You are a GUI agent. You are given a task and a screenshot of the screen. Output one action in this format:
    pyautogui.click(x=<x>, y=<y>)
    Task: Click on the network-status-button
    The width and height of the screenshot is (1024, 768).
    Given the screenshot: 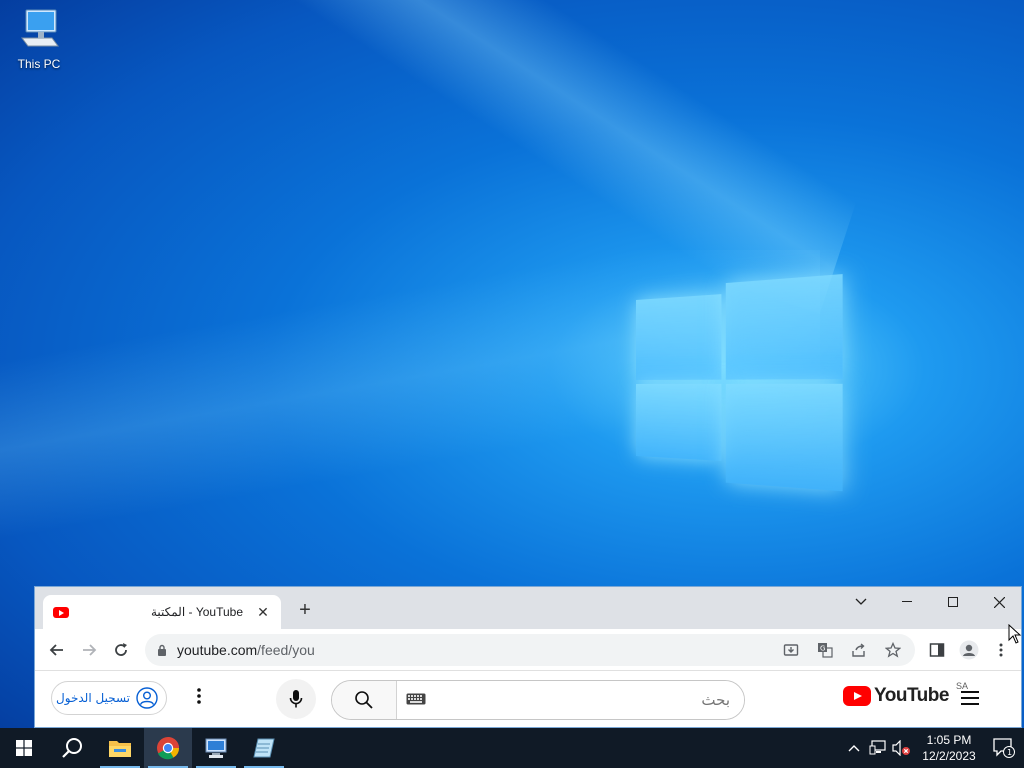 What is the action you would take?
    pyautogui.click(x=878, y=748)
    